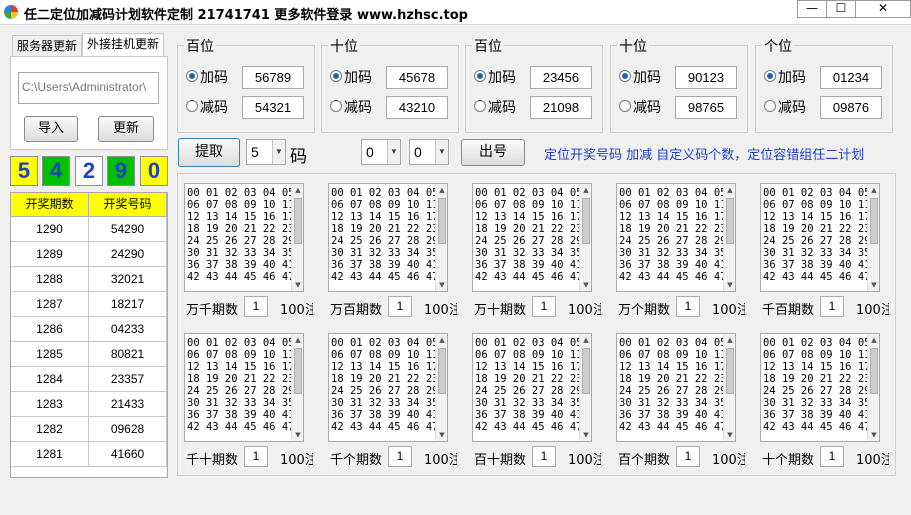 Image resolution: width=911 pixels, height=515 pixels. What do you see at coordinates (89, 304) in the screenshot?
I see `table-row: 1287 18217` at bounding box center [89, 304].